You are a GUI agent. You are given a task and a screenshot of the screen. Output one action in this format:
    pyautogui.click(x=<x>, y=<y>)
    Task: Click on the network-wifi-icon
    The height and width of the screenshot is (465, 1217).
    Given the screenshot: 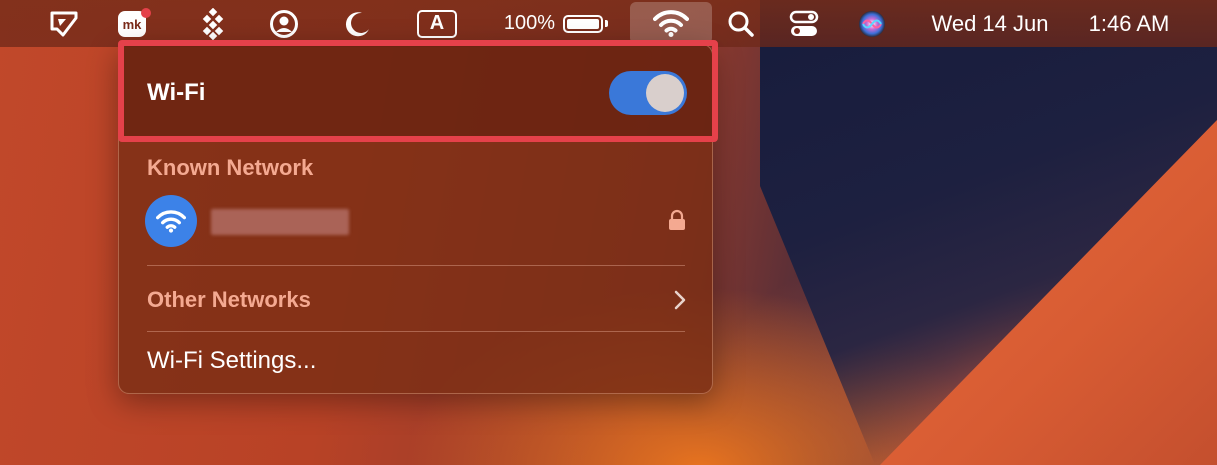 What is the action you would take?
    pyautogui.click(x=171, y=221)
    